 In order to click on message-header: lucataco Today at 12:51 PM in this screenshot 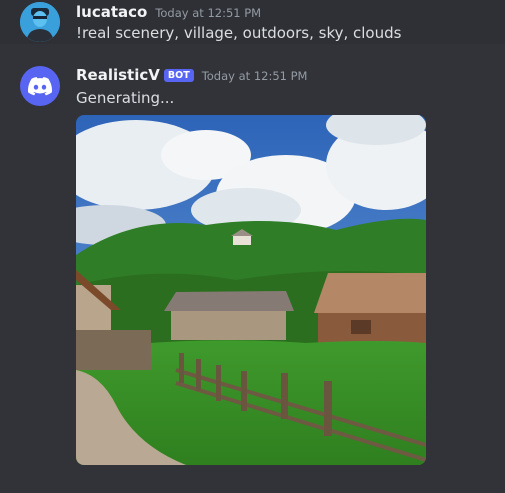, I will do `click(168, 12)`.